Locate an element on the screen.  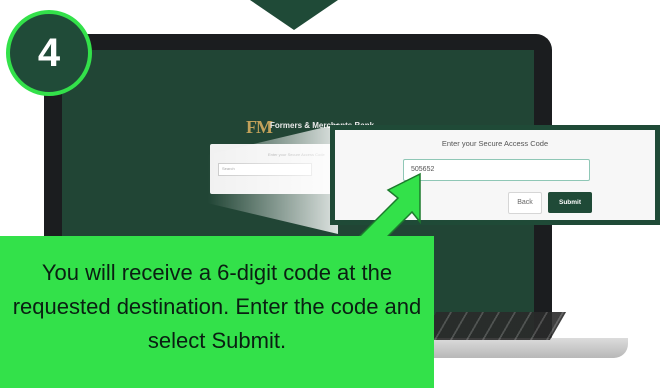
keyboard is located at coordinates (493, 326).